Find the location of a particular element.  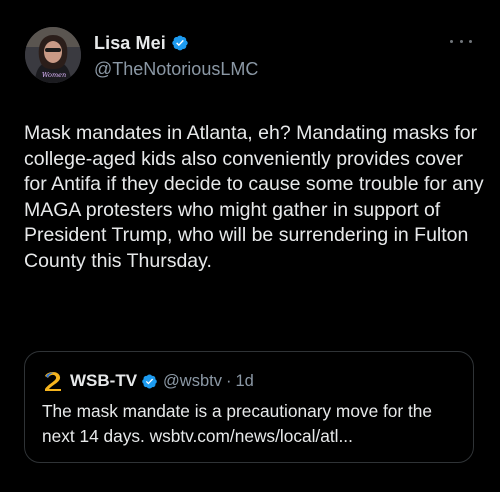

author-name-row: Lisa Mei is located at coordinates (176, 43).